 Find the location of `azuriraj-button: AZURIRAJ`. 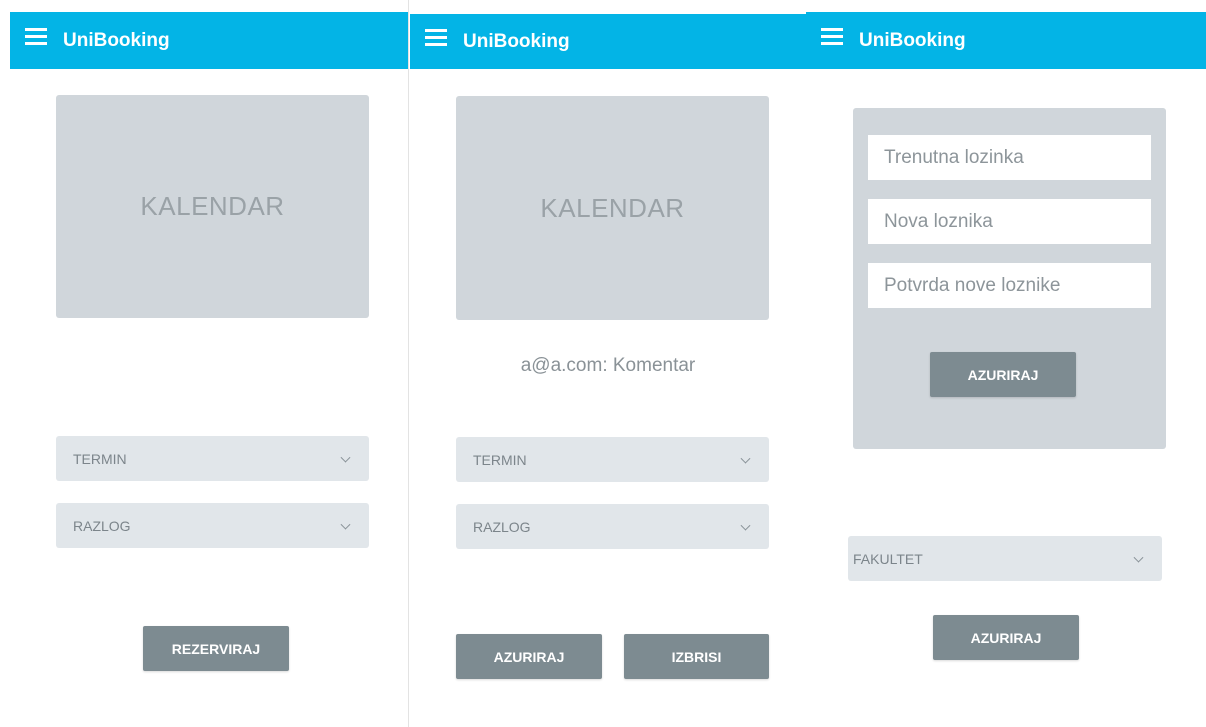

azuriraj-button: AZURIRAJ is located at coordinates (529, 656).